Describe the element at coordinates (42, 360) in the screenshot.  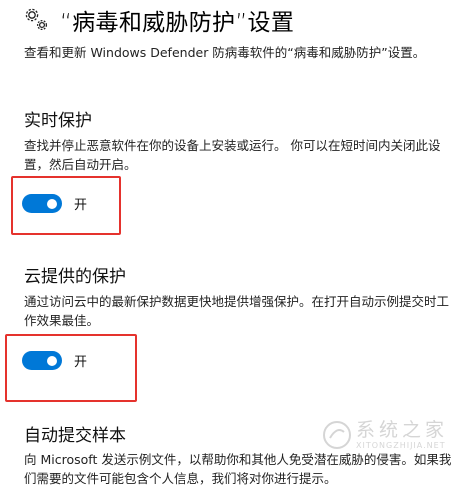
I see `cloud-protection-toggle` at that location.